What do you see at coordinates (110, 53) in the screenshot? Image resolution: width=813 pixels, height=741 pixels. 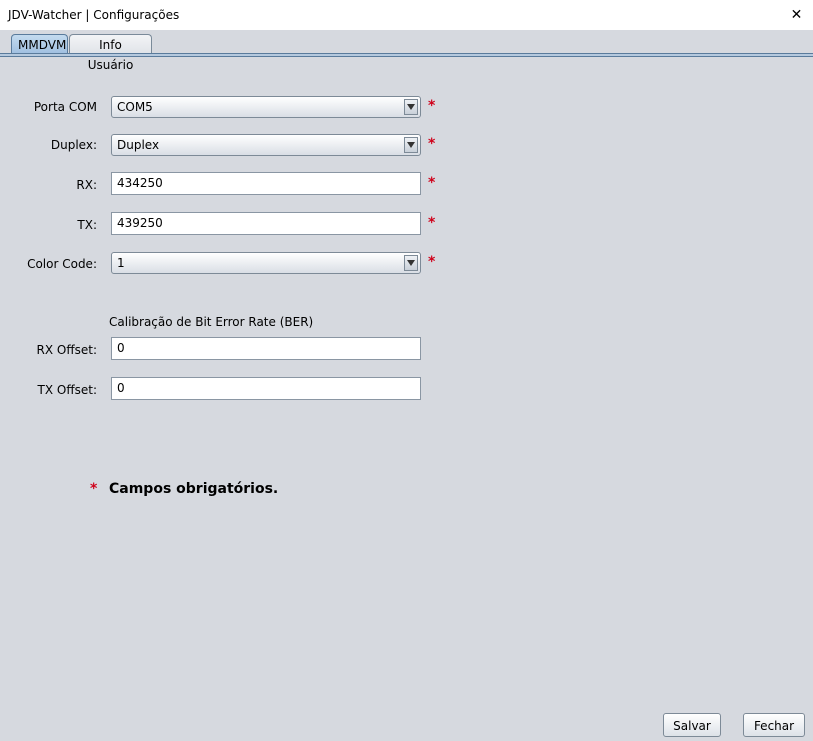 I see `tab-info-usuario: Info Usuário` at bounding box center [110, 53].